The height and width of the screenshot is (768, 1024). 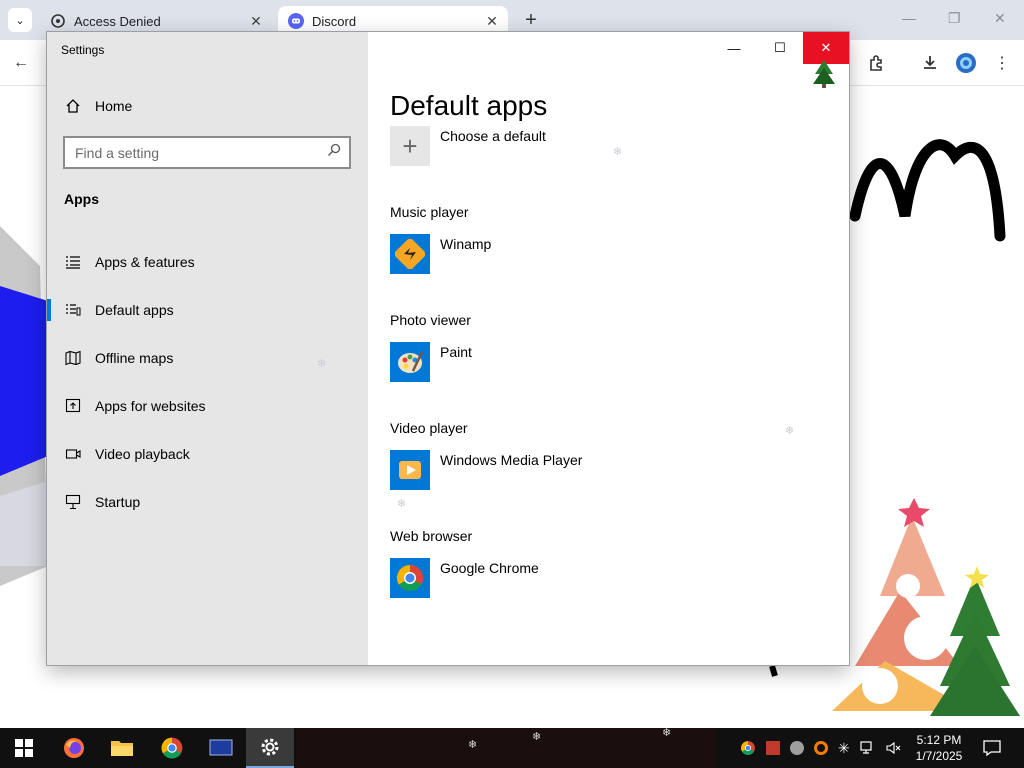 I want to click on section-heading: Apps, so click(x=81, y=199).